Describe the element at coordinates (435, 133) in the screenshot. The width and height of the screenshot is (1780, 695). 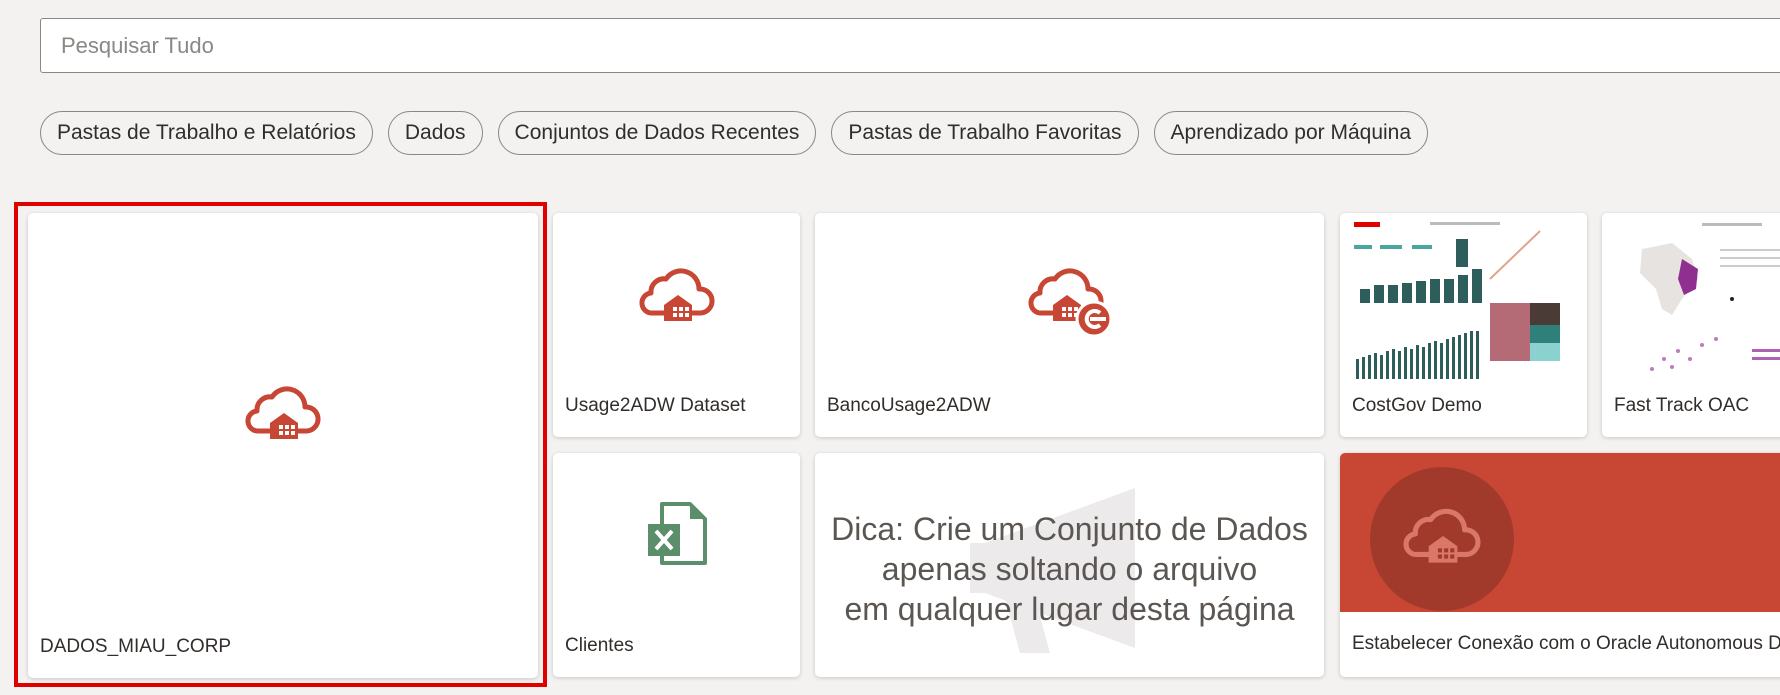
I see `filter-chip-data: Dados` at that location.